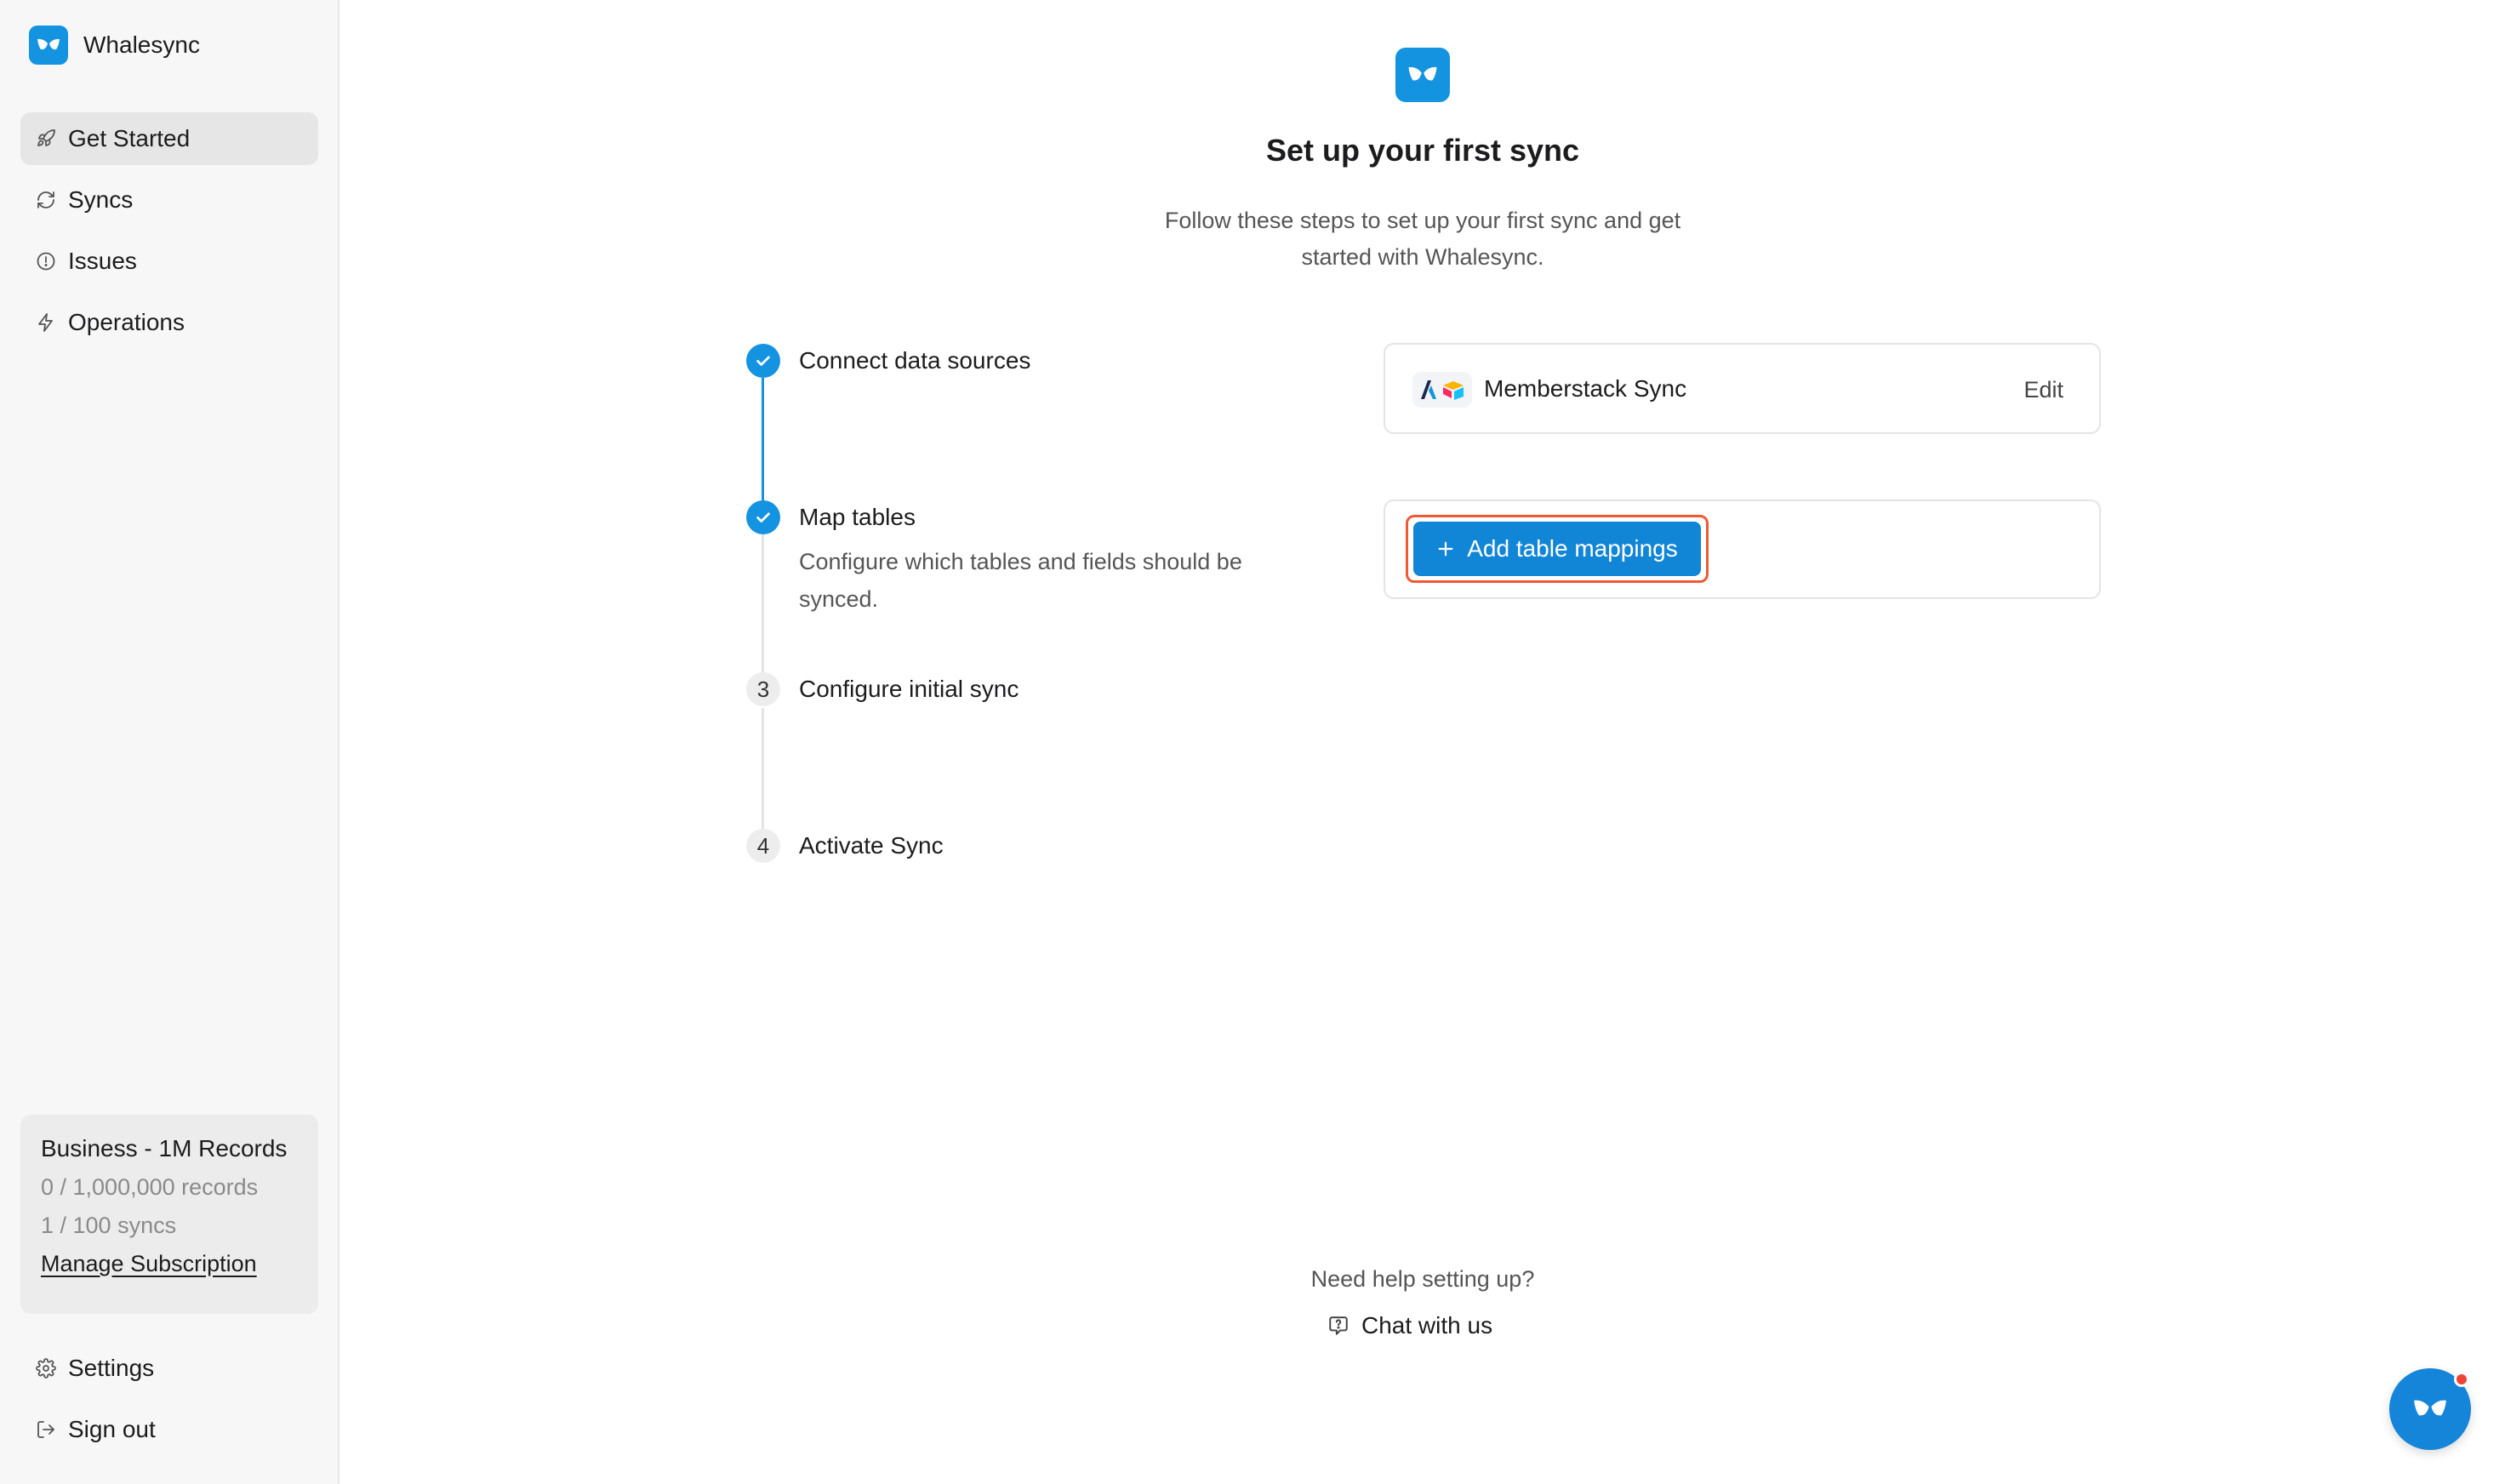 The width and height of the screenshot is (2505, 1484). I want to click on alert-circle-icon, so click(46, 261).